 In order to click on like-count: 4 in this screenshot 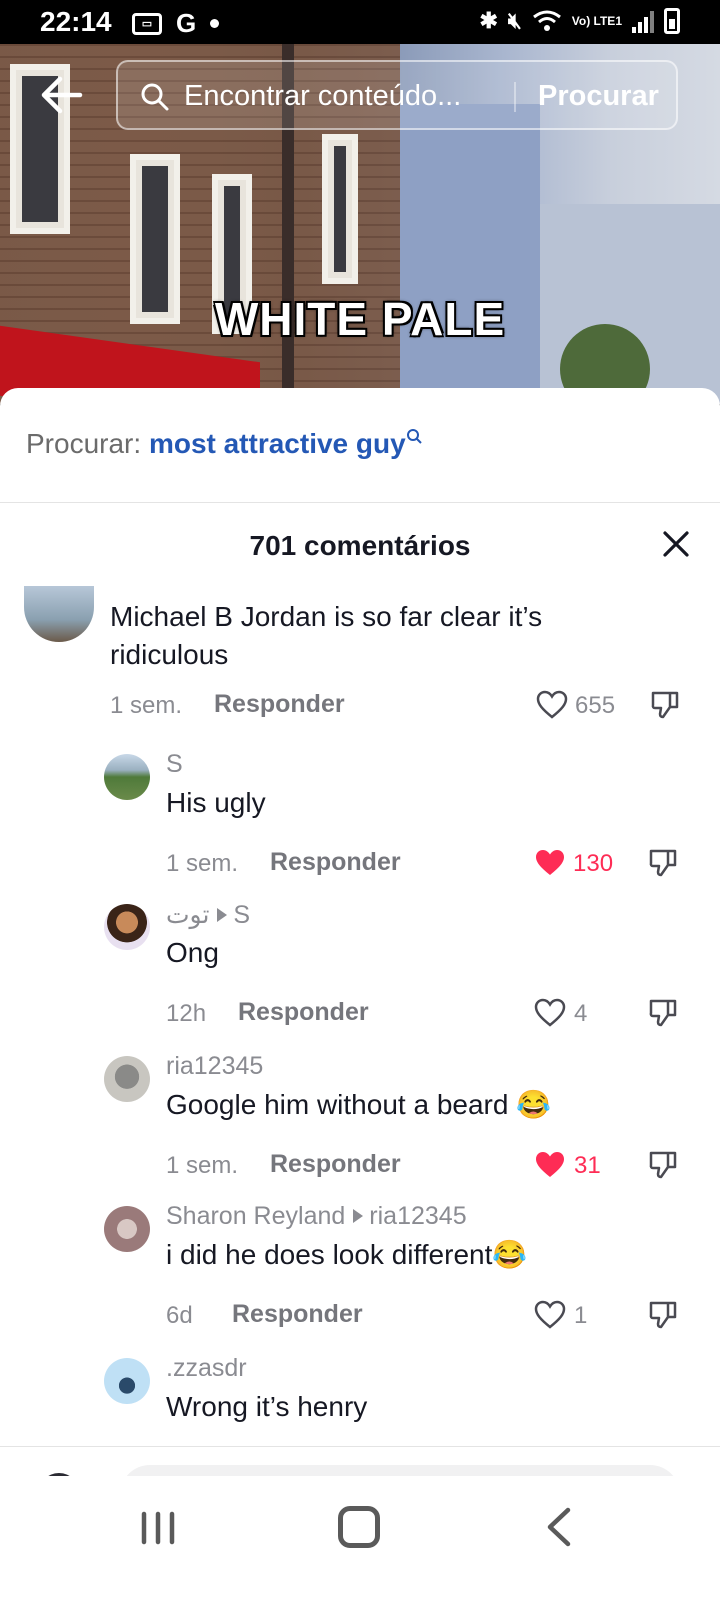, I will do `click(581, 1013)`.